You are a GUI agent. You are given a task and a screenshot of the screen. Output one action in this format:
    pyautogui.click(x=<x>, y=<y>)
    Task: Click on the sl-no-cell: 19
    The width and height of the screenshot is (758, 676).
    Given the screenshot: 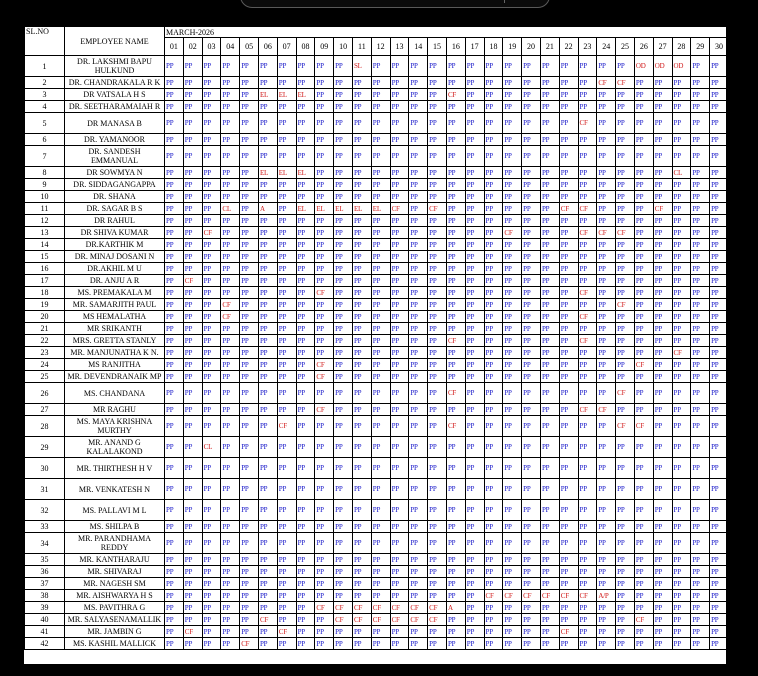 What is the action you would take?
    pyautogui.click(x=44, y=304)
    